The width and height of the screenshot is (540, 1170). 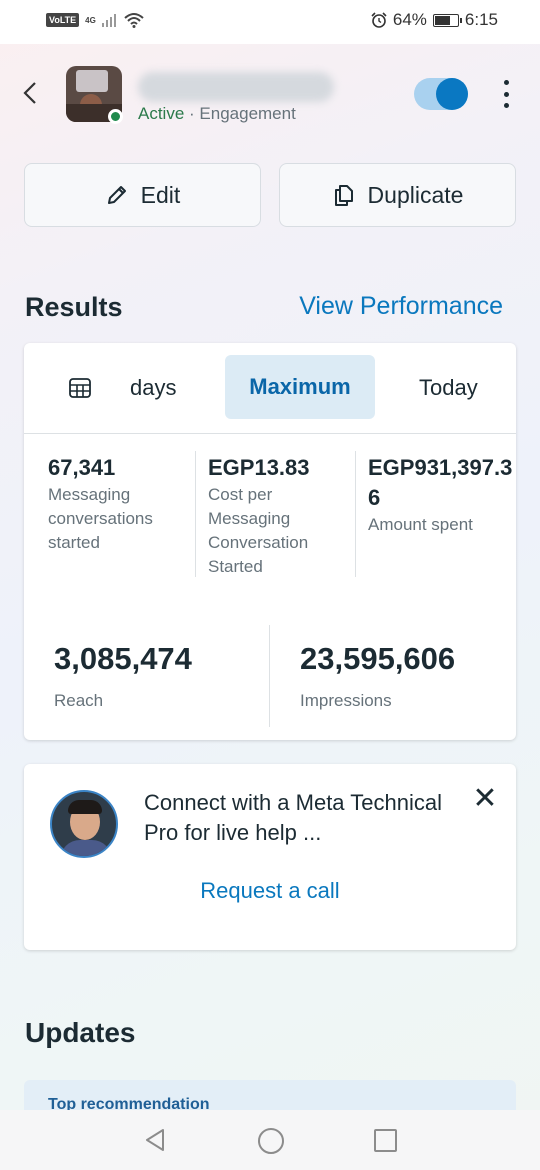 What do you see at coordinates (74, 307) in the screenshot?
I see `results-heading: Results` at bounding box center [74, 307].